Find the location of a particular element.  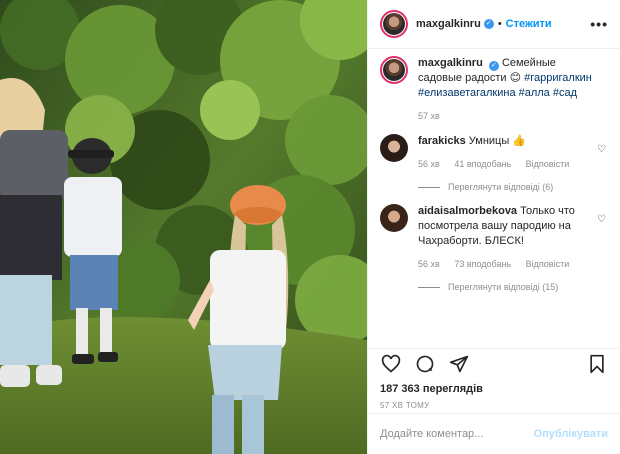

follow-button: Стежити is located at coordinates (529, 24).